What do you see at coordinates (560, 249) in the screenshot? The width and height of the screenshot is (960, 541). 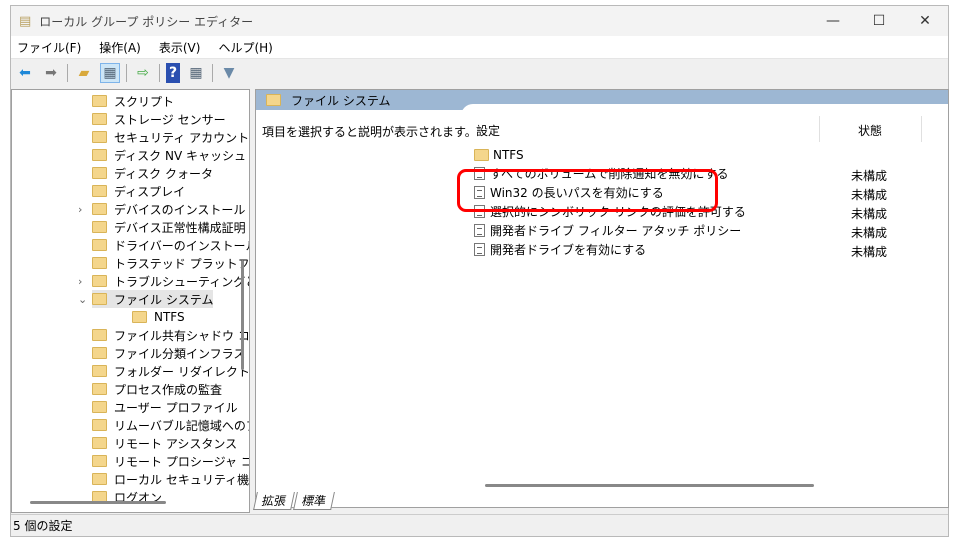 I see `policy-row: 開発者ドライブを有効にする` at bounding box center [560, 249].